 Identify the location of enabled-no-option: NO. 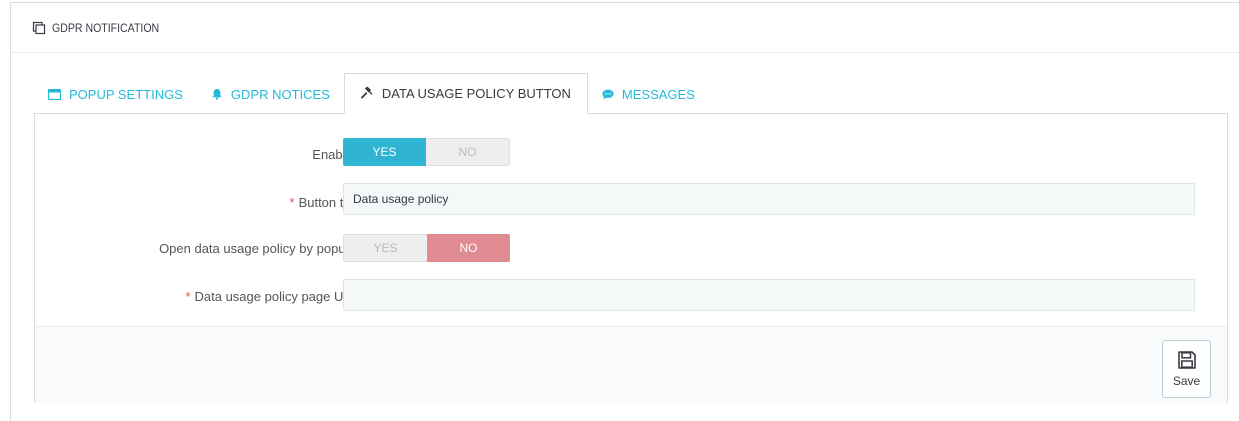
(468, 152).